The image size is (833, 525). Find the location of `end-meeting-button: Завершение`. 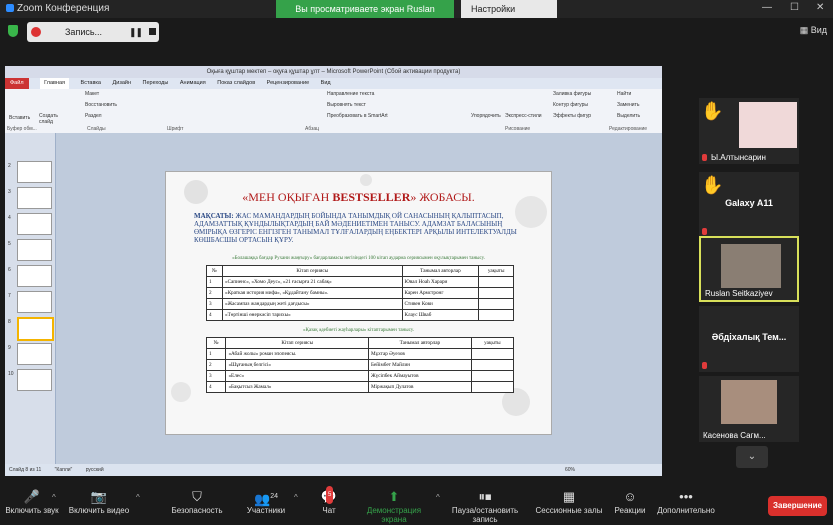

end-meeting-button: Завершение is located at coordinates (797, 506).